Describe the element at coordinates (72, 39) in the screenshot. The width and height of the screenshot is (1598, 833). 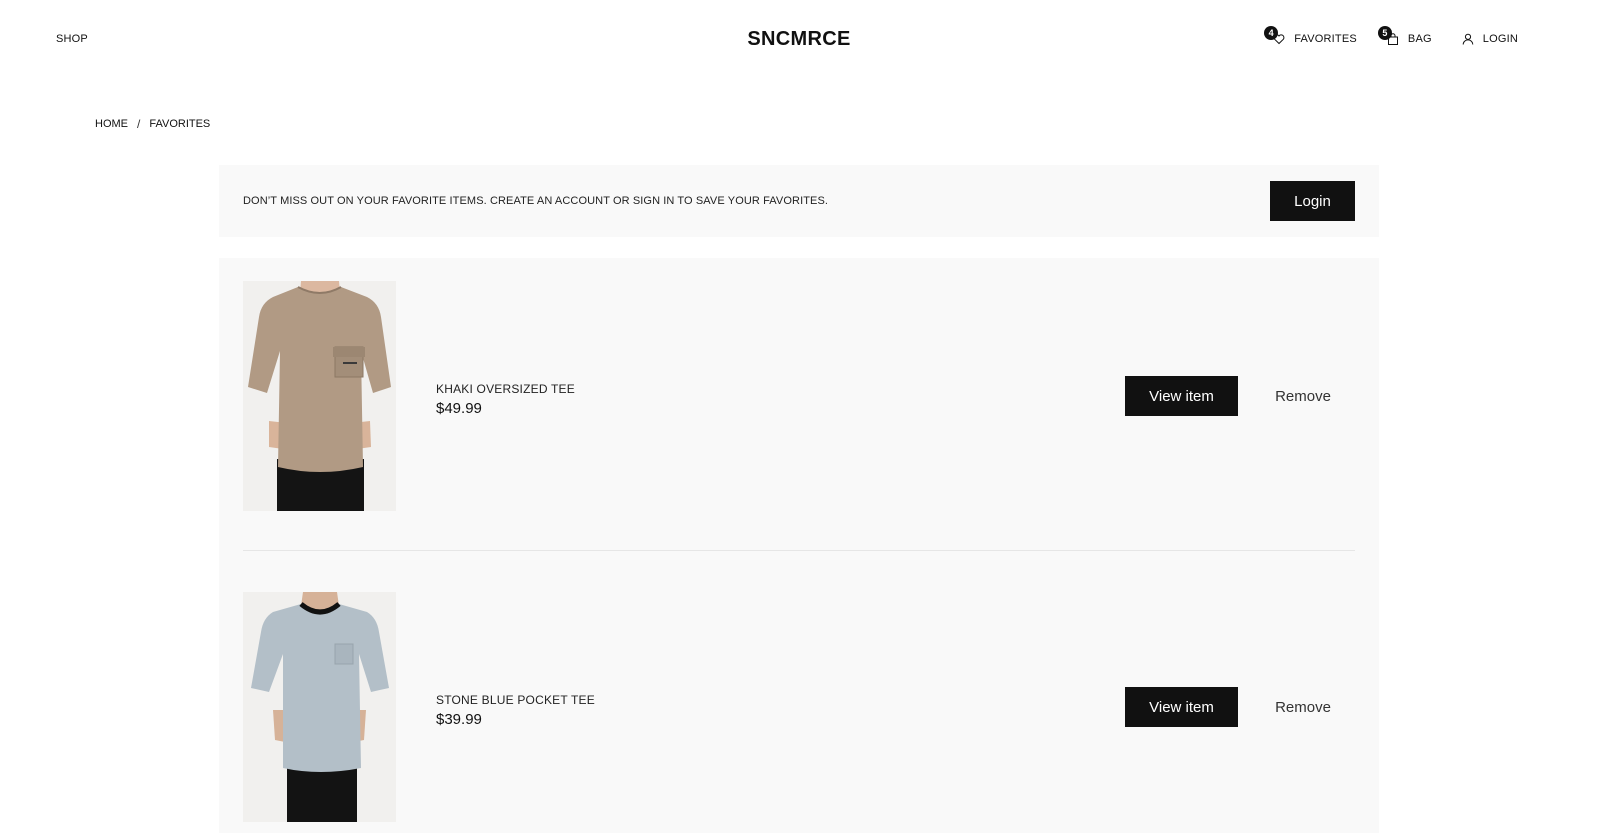
I see `nav-shop-link: SHOP` at that location.